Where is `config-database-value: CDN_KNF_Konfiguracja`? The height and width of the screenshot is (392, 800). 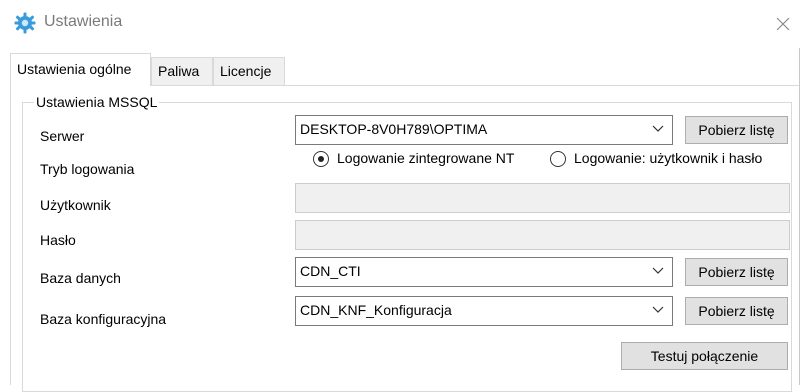 config-database-value: CDN_KNF_Konfiguracja is located at coordinates (376, 310).